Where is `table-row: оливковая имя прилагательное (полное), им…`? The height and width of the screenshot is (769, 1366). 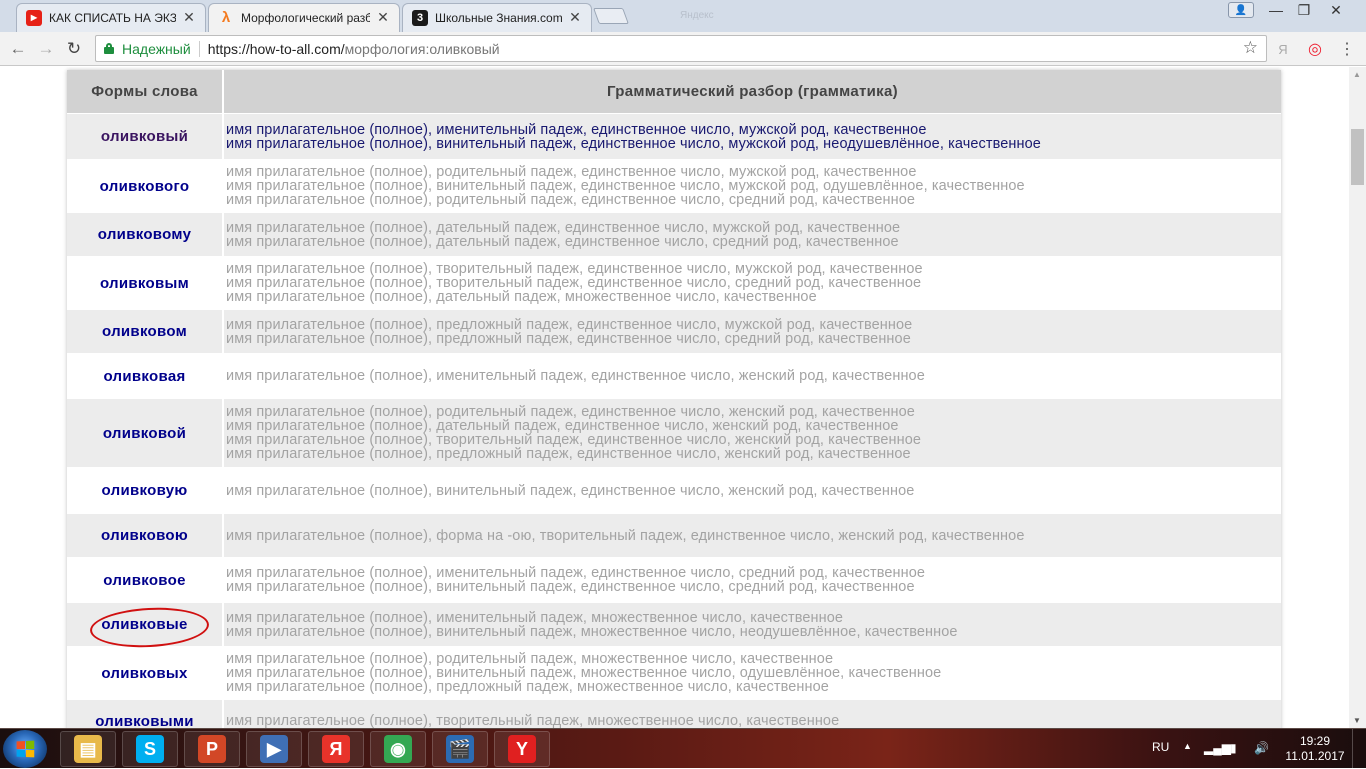
table-row: оливковая имя прилагательное (полное), им… is located at coordinates (674, 376).